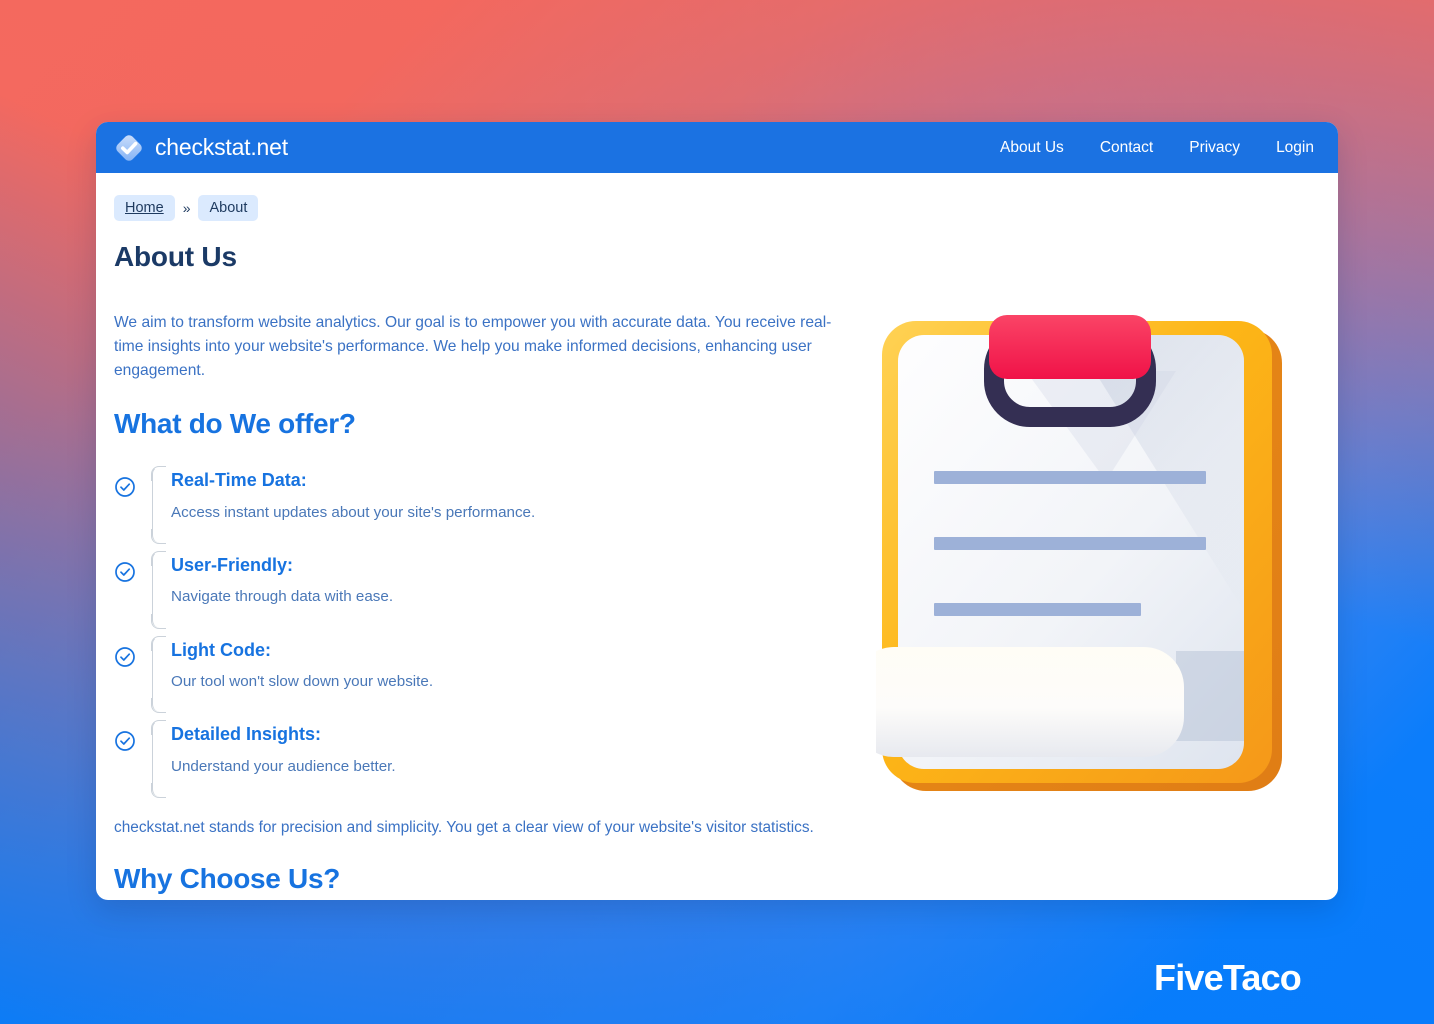 Image resolution: width=1434 pixels, height=1024 pixels. I want to click on breadcrumb-home-link: Home, so click(144, 208).